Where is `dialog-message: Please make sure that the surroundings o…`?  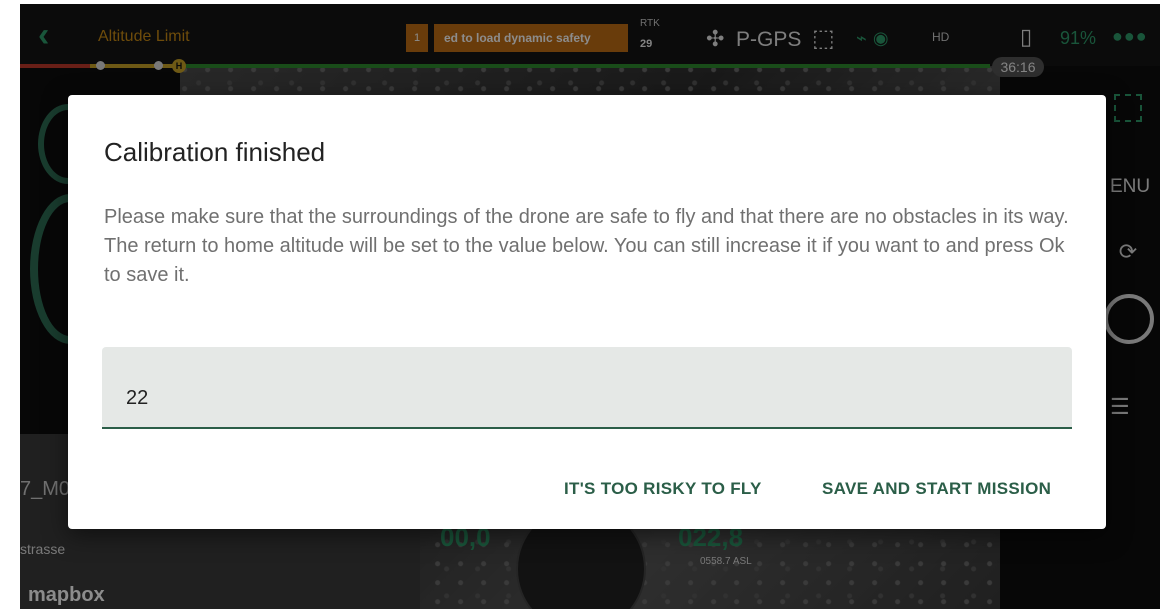 dialog-message: Please make sure that the surroundings o… is located at coordinates (594, 246).